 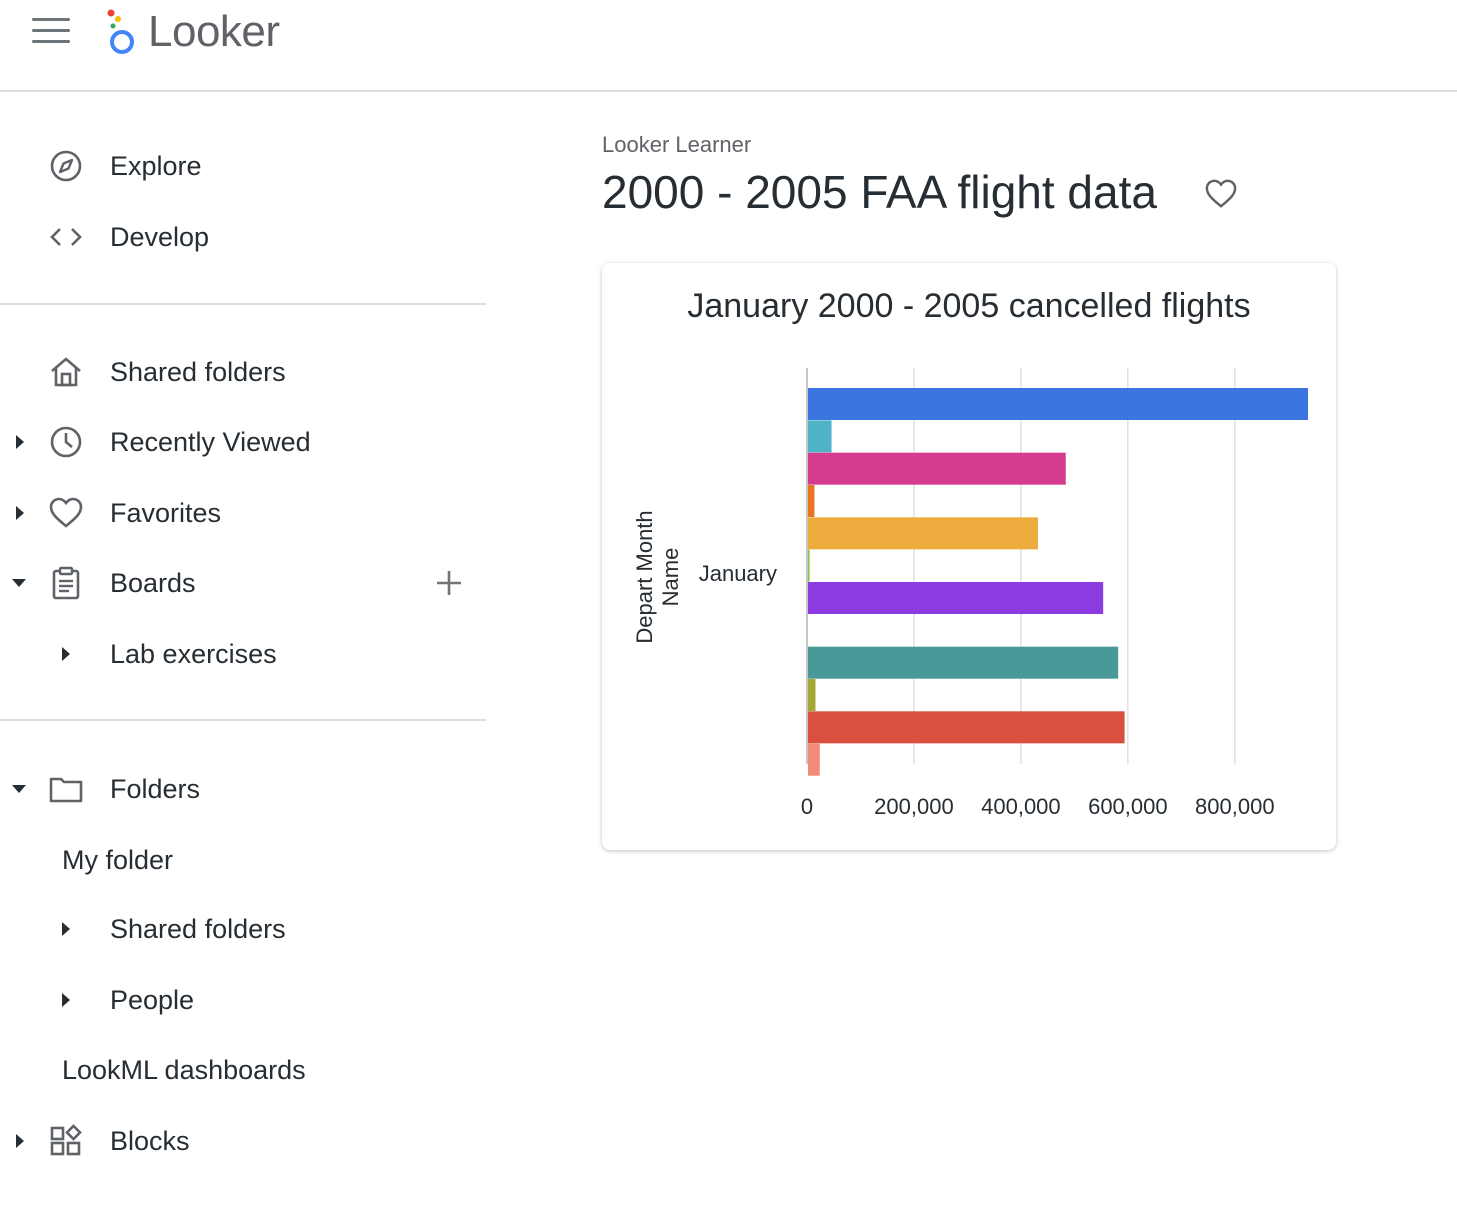 What do you see at coordinates (66, 442) in the screenshot?
I see `clock-icon` at bounding box center [66, 442].